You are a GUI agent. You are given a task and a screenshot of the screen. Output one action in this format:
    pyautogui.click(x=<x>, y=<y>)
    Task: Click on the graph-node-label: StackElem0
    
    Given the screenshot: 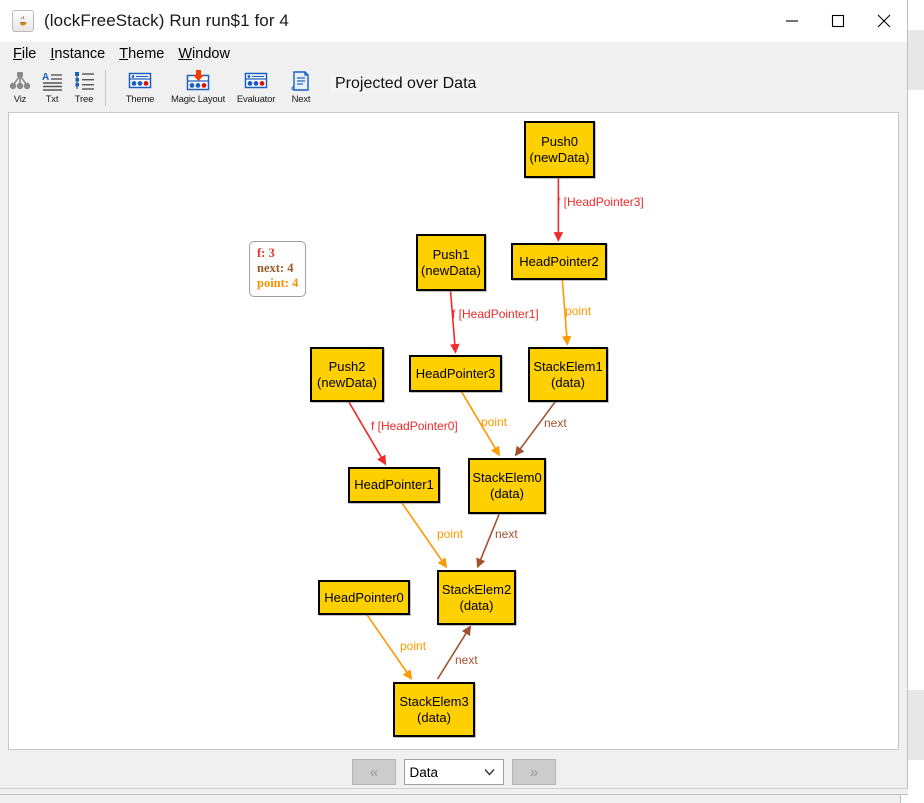 What is the action you would take?
    pyautogui.click(x=507, y=477)
    